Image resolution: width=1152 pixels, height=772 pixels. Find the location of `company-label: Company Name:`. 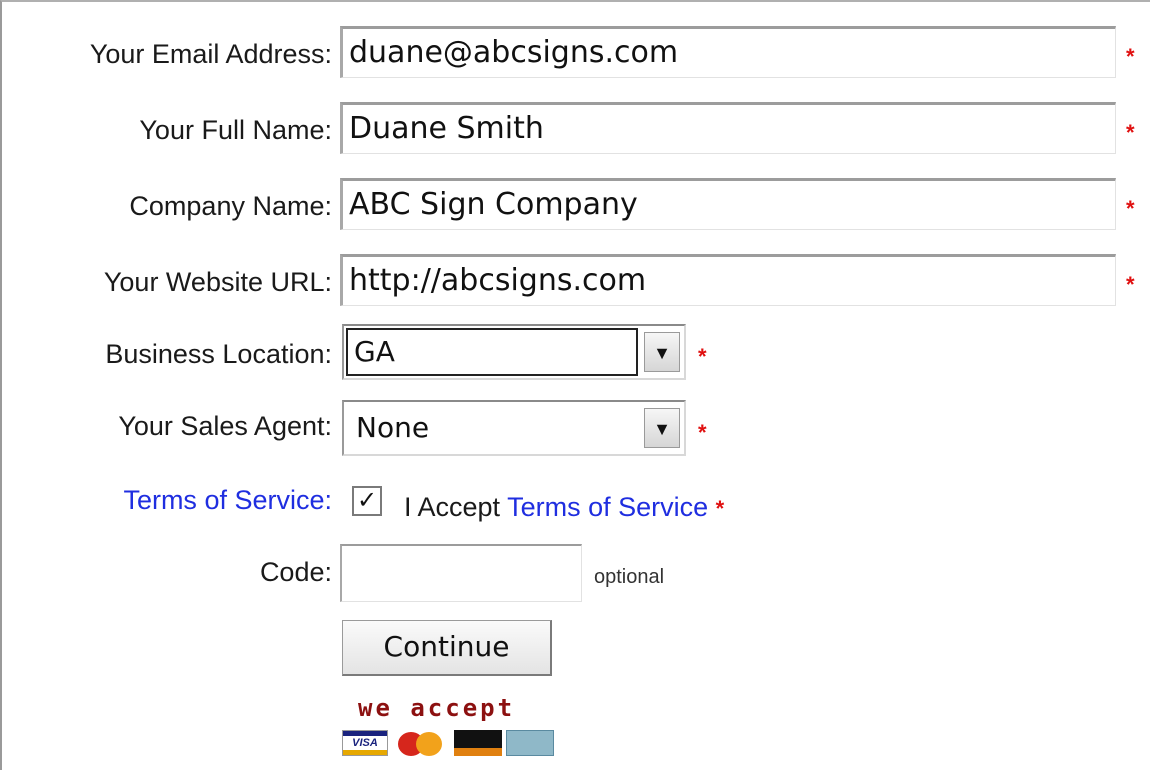

company-label: Company Name: is located at coordinates (230, 206).